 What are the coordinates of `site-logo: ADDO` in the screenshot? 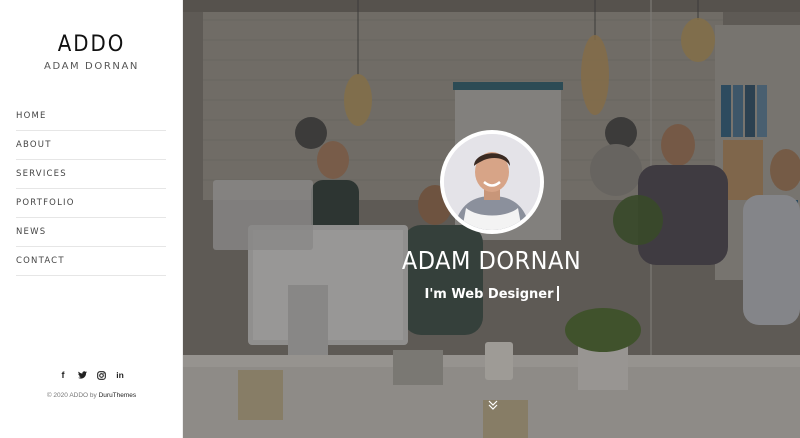 It's located at (91, 44).